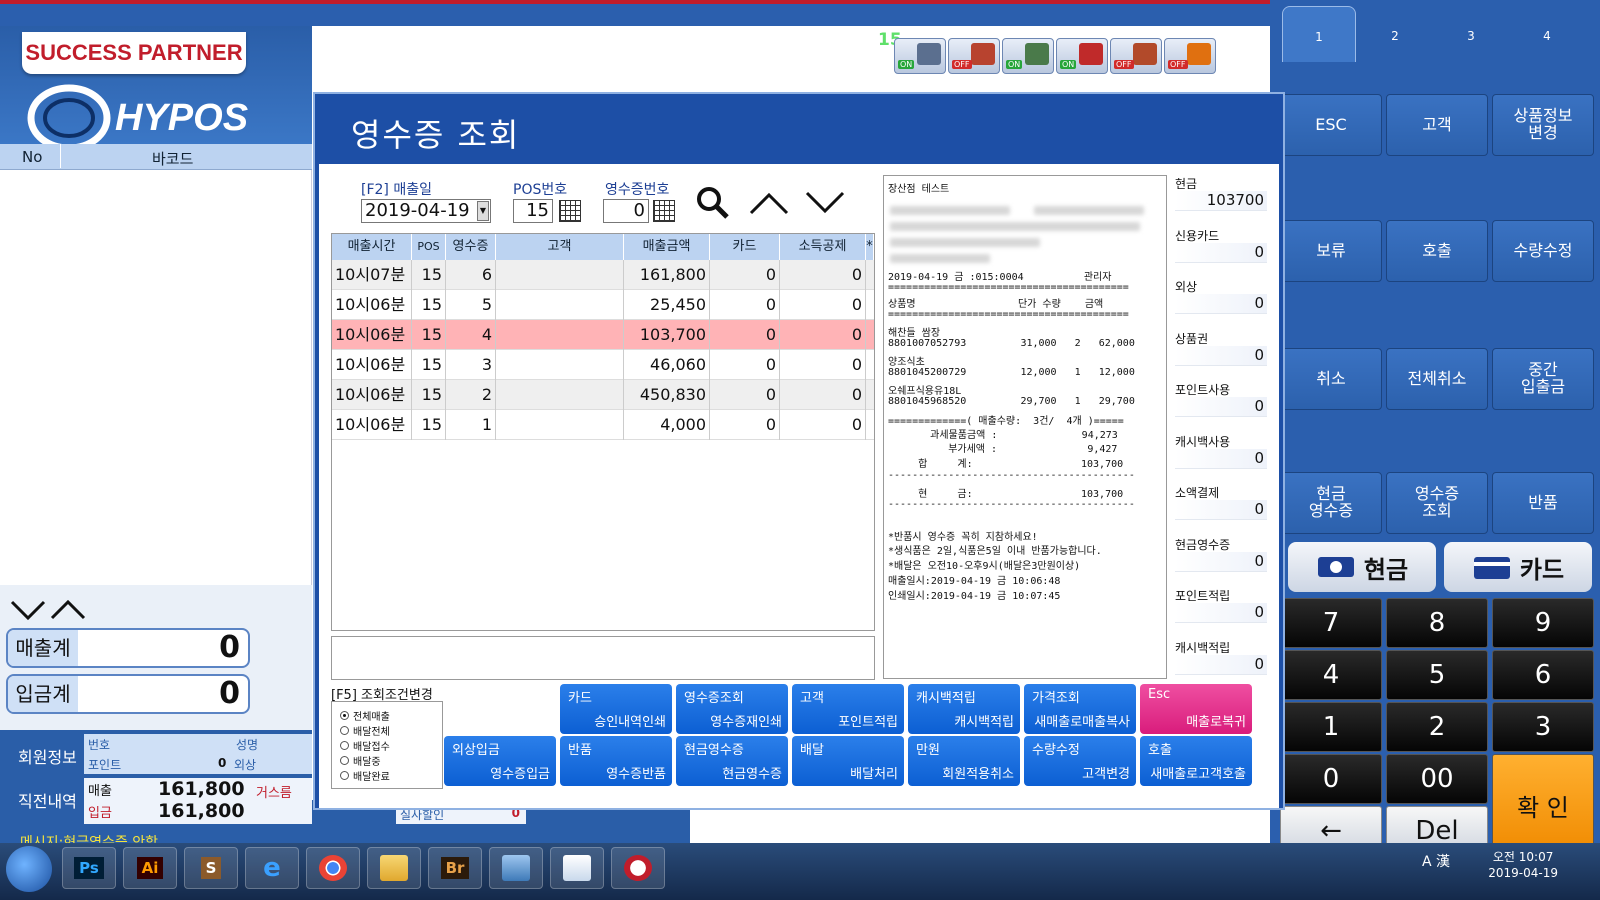  Describe the element at coordinates (603, 335) in the screenshot. I see `table-row: 10시06분 15 4 103,700 0 0` at that location.